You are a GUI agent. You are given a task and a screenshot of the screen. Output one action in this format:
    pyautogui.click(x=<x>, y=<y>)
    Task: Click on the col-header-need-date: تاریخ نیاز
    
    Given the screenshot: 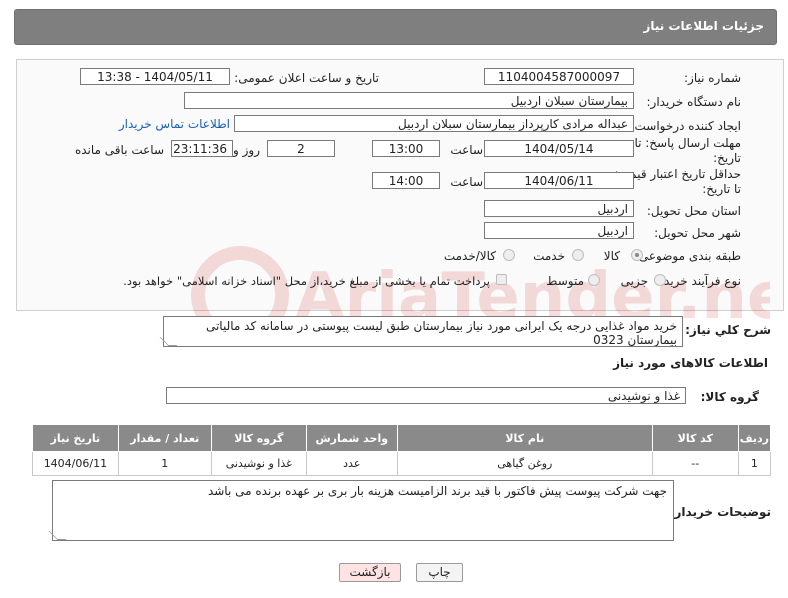 What is the action you would take?
    pyautogui.click(x=75, y=438)
    